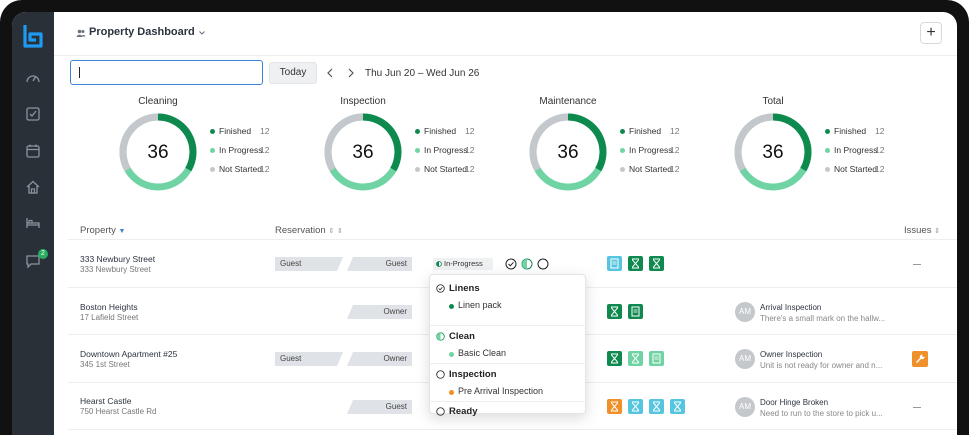 The height and width of the screenshot is (435, 969). What do you see at coordinates (102, 230) in the screenshot?
I see `col-property: Property ▼` at bounding box center [102, 230].